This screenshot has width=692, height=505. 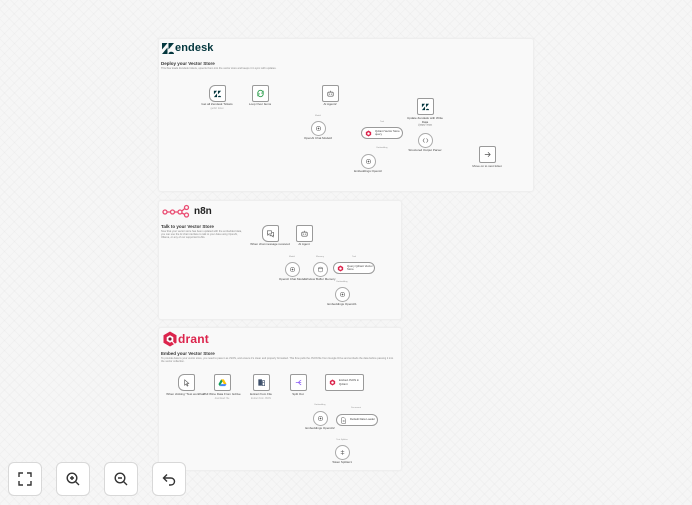 I want to click on zoom-out-icon, so click(x=121, y=479).